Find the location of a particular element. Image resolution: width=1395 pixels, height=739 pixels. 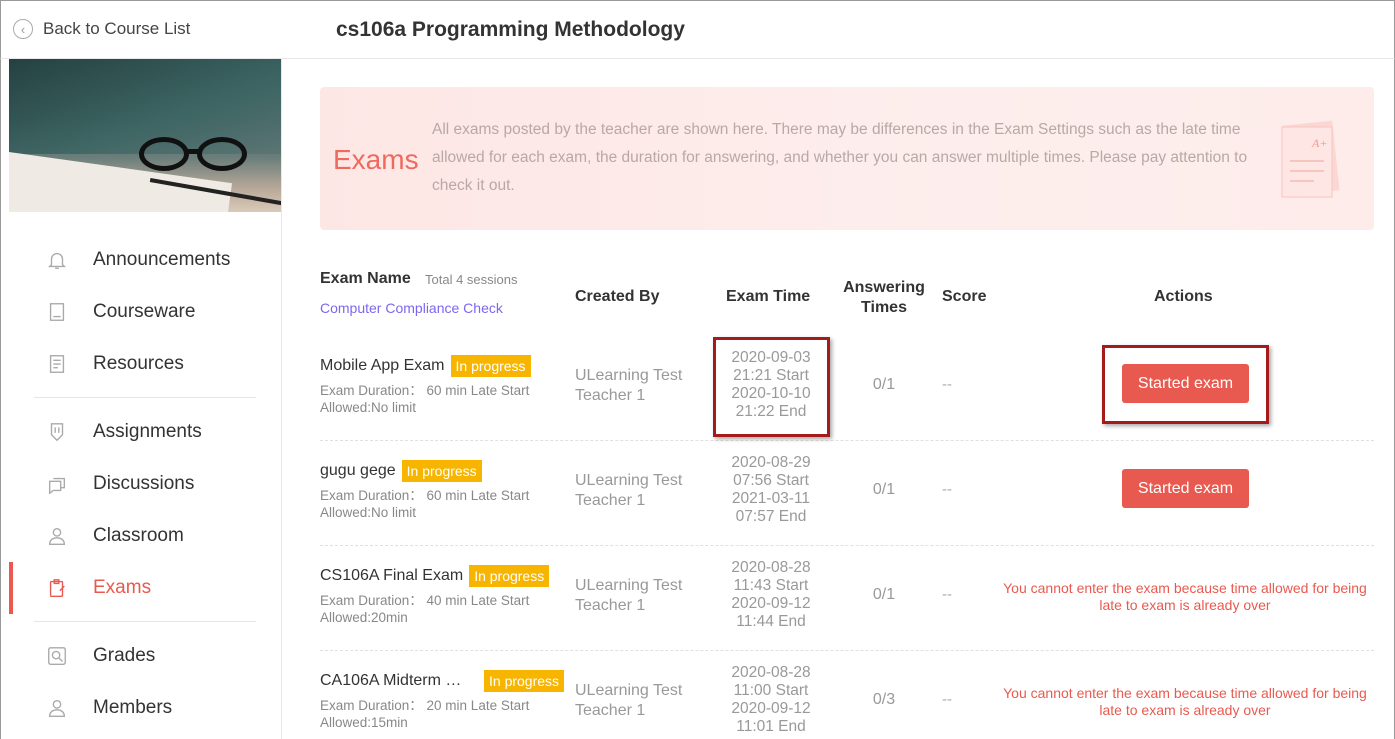

header-exam-time: Exam Time is located at coordinates (768, 296).